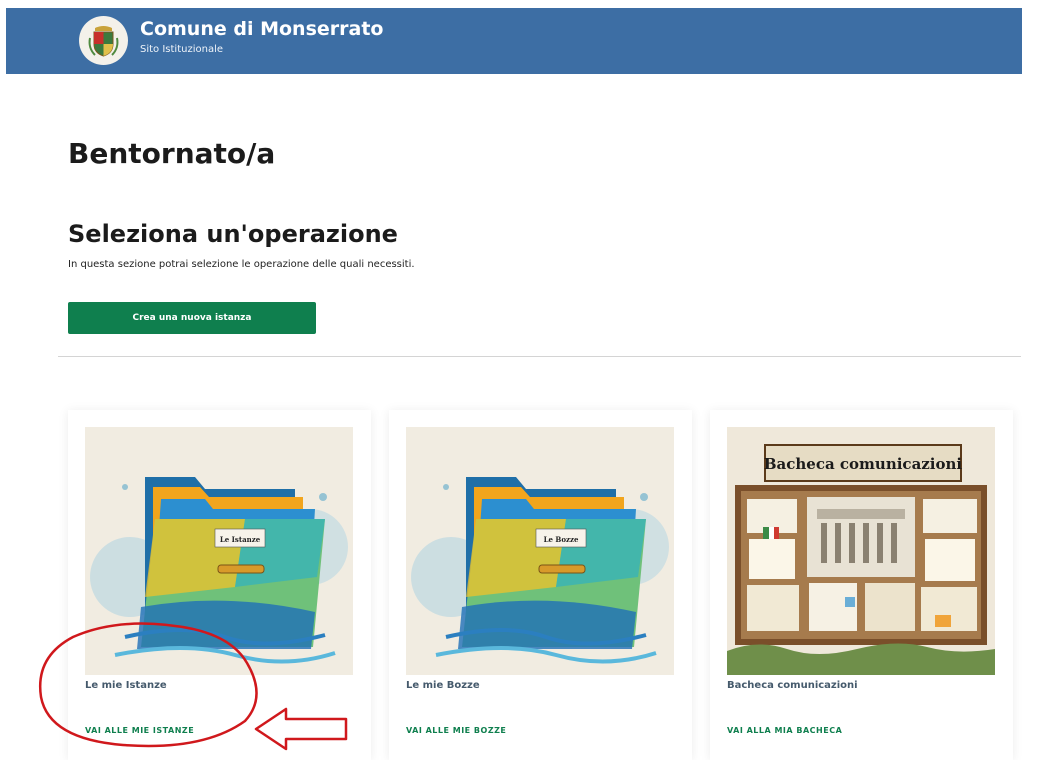 The height and width of the screenshot is (760, 1039). What do you see at coordinates (240, 539) in the screenshot?
I see `folder-label-text: Le Istanze` at bounding box center [240, 539].